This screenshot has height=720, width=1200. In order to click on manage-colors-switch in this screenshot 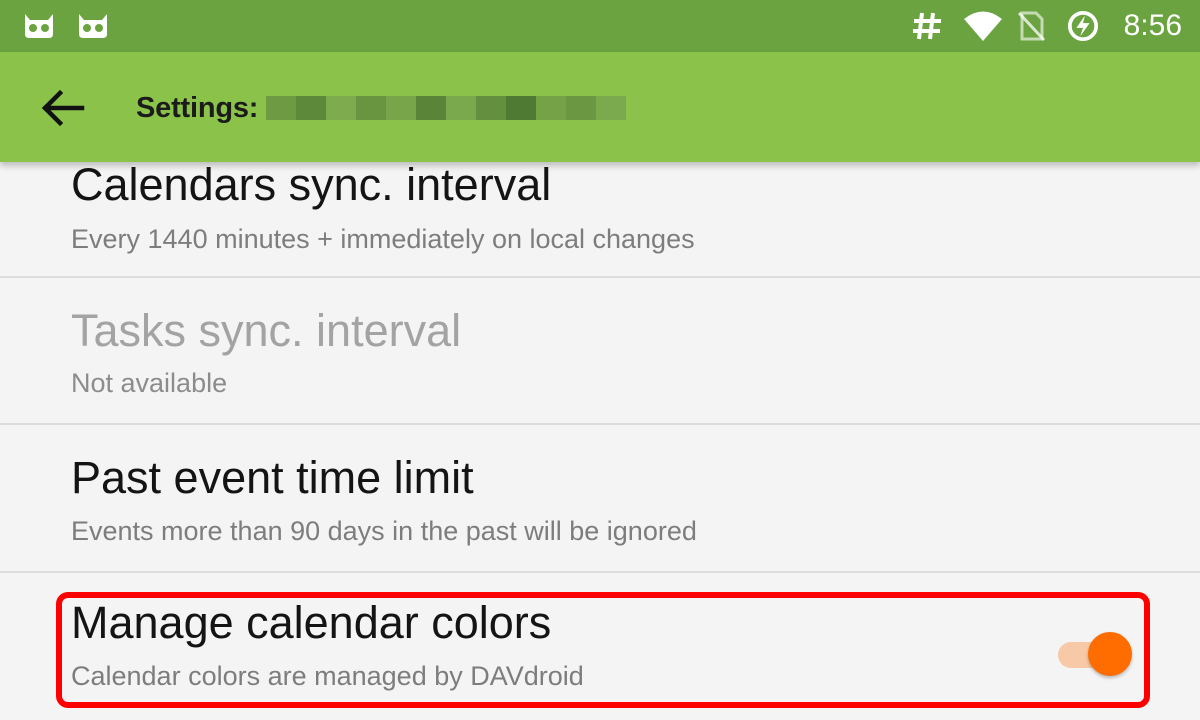, I will do `click(1097, 654)`.